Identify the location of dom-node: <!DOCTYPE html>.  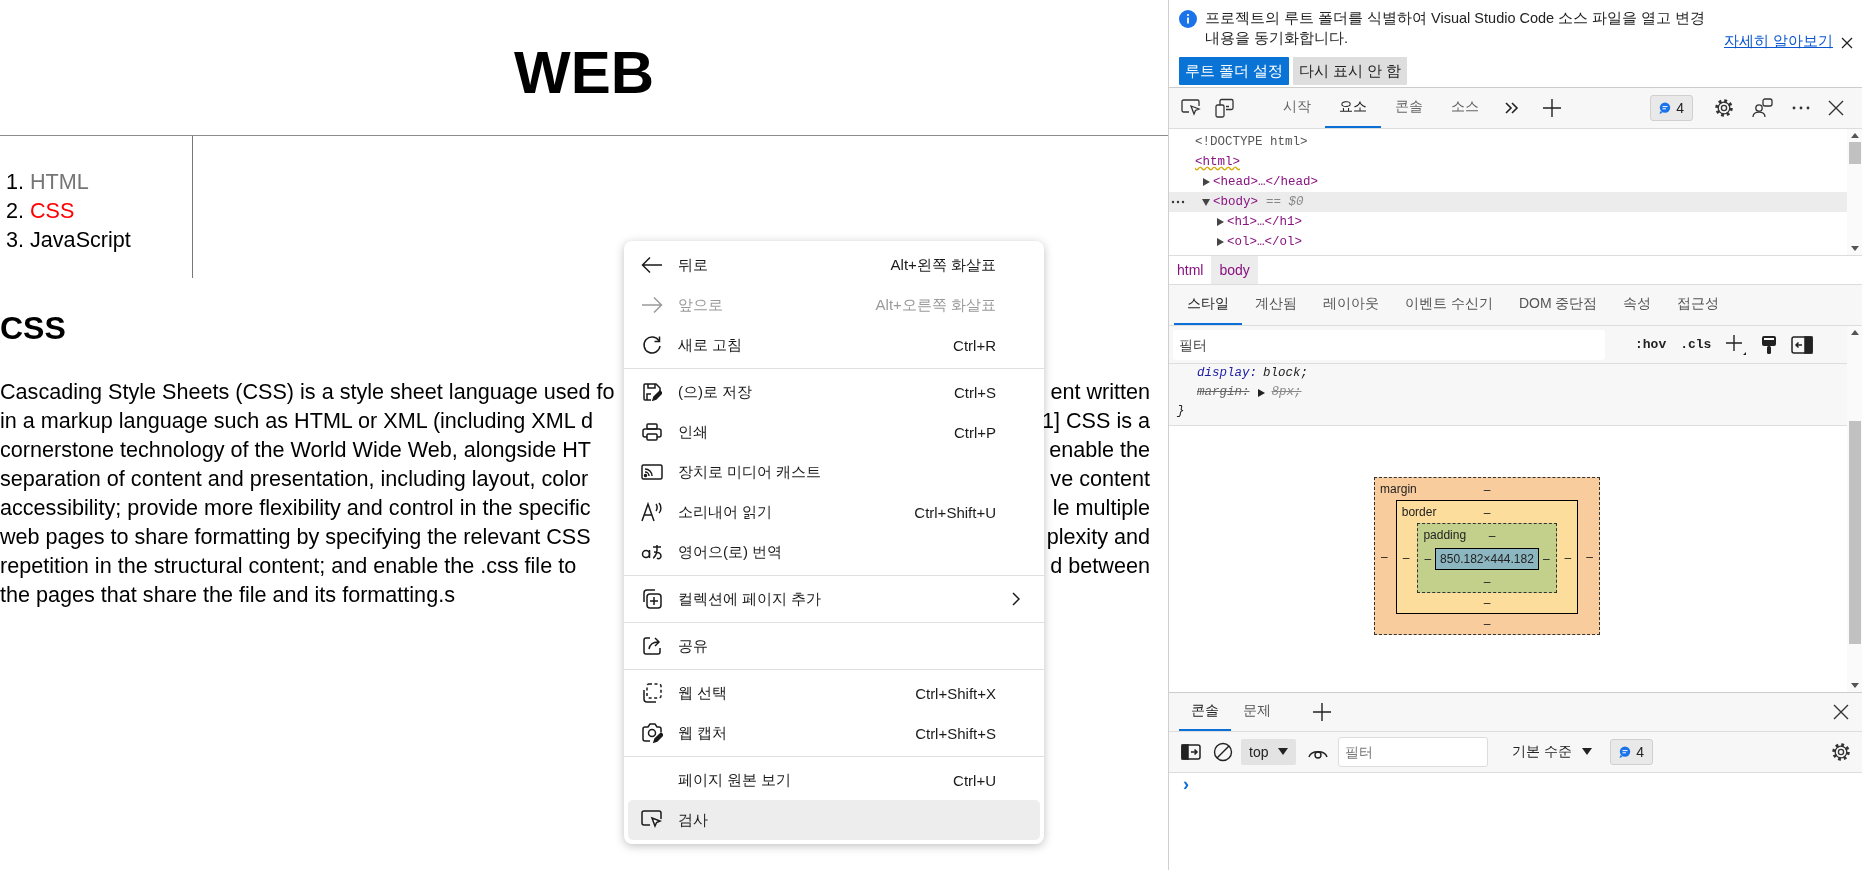
(1251, 142).